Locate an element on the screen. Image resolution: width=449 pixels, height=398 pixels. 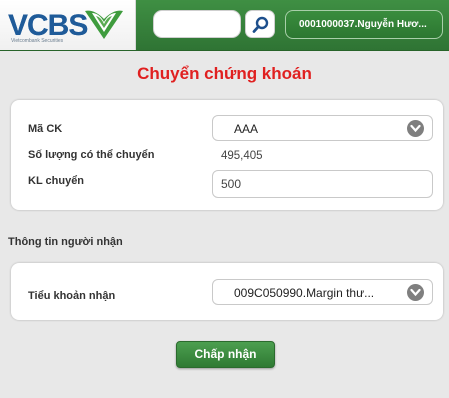
transfer-qty-label: KL chuyển is located at coordinates (56, 181).